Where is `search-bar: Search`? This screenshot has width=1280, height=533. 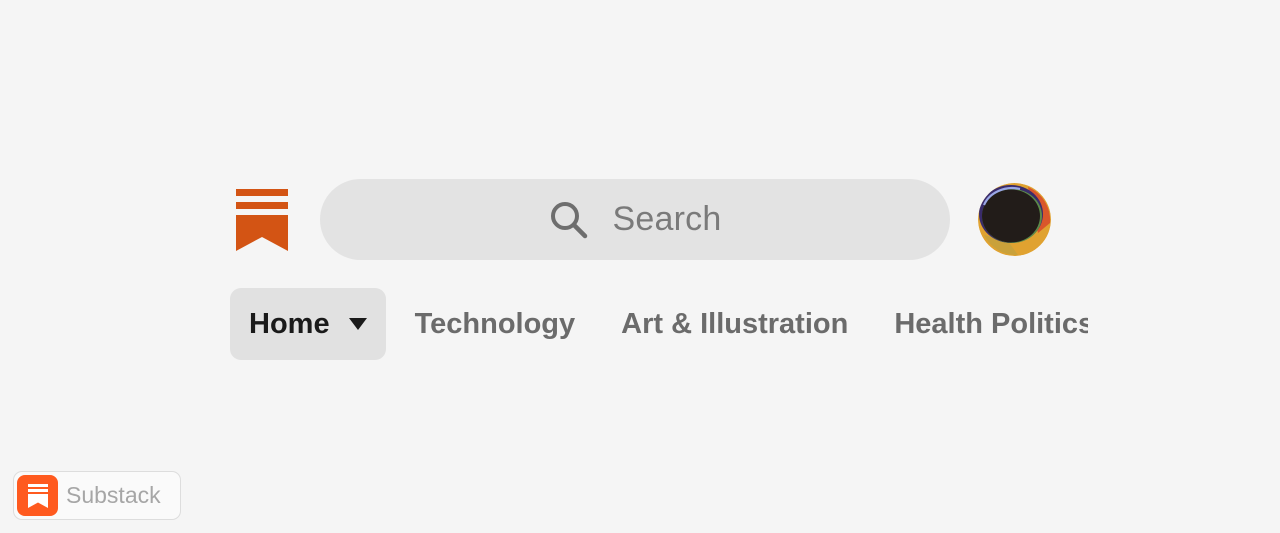
search-bar: Search is located at coordinates (635, 219).